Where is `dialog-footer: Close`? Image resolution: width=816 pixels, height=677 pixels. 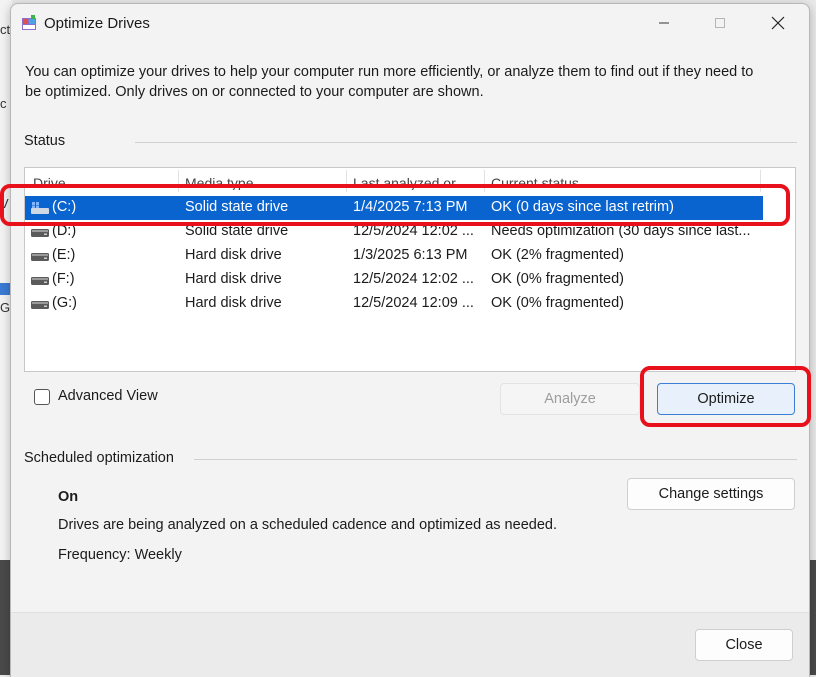 dialog-footer: Close is located at coordinates (410, 644).